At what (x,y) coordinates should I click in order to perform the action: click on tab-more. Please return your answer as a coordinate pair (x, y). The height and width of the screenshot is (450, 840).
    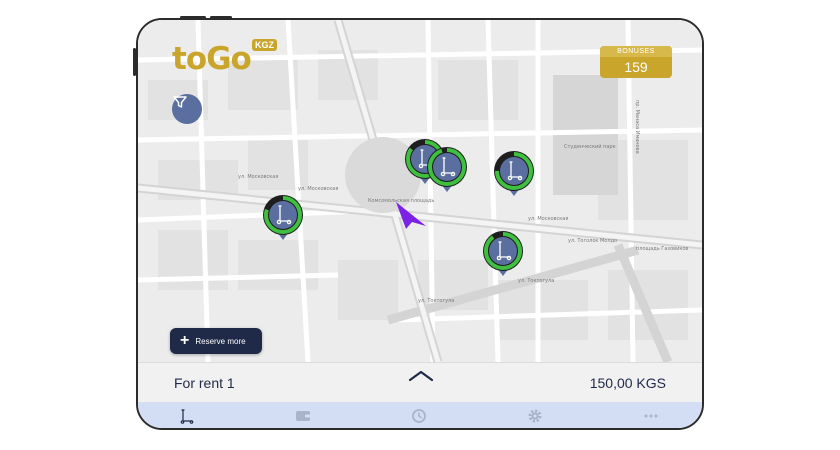
    Looking at the image, I should click on (651, 415).